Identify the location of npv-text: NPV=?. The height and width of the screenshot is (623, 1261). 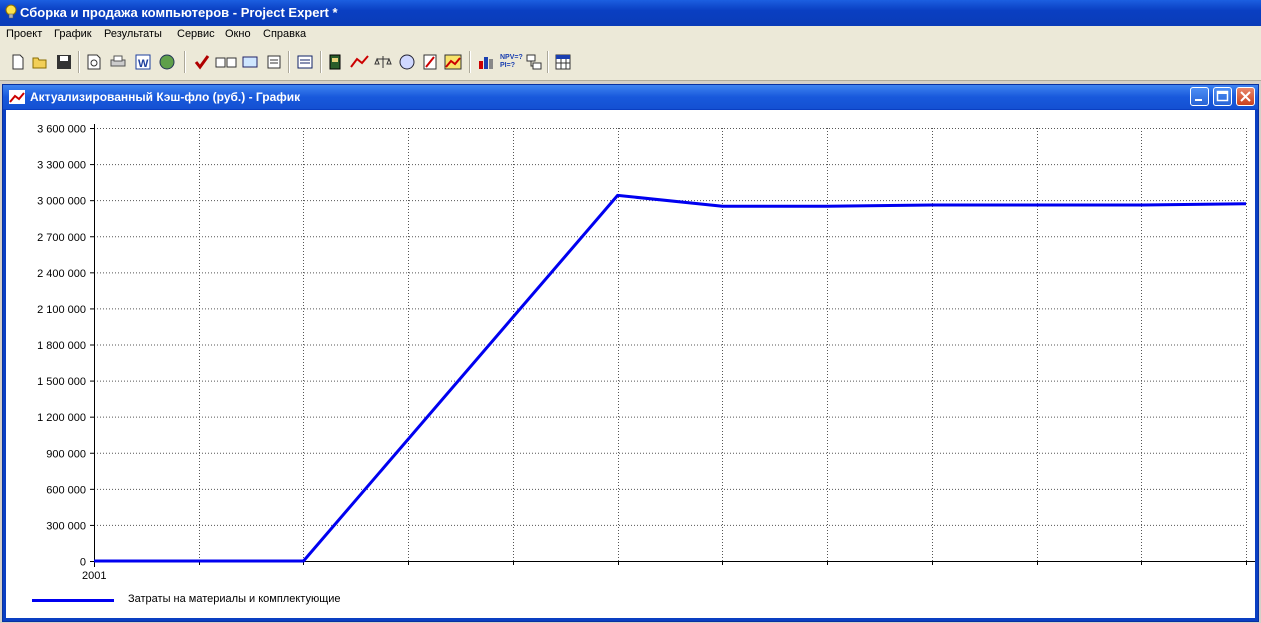
(511, 57).